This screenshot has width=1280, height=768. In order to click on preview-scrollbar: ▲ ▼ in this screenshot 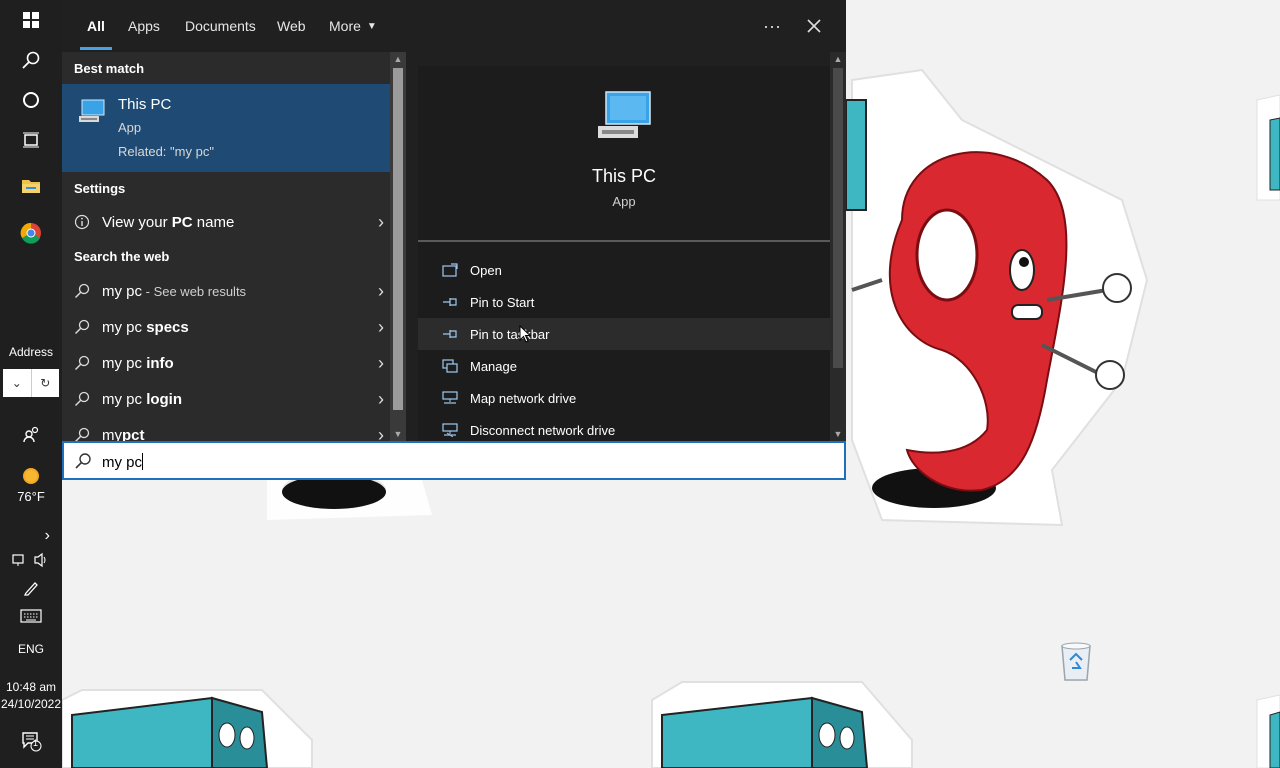, I will do `click(838, 246)`.